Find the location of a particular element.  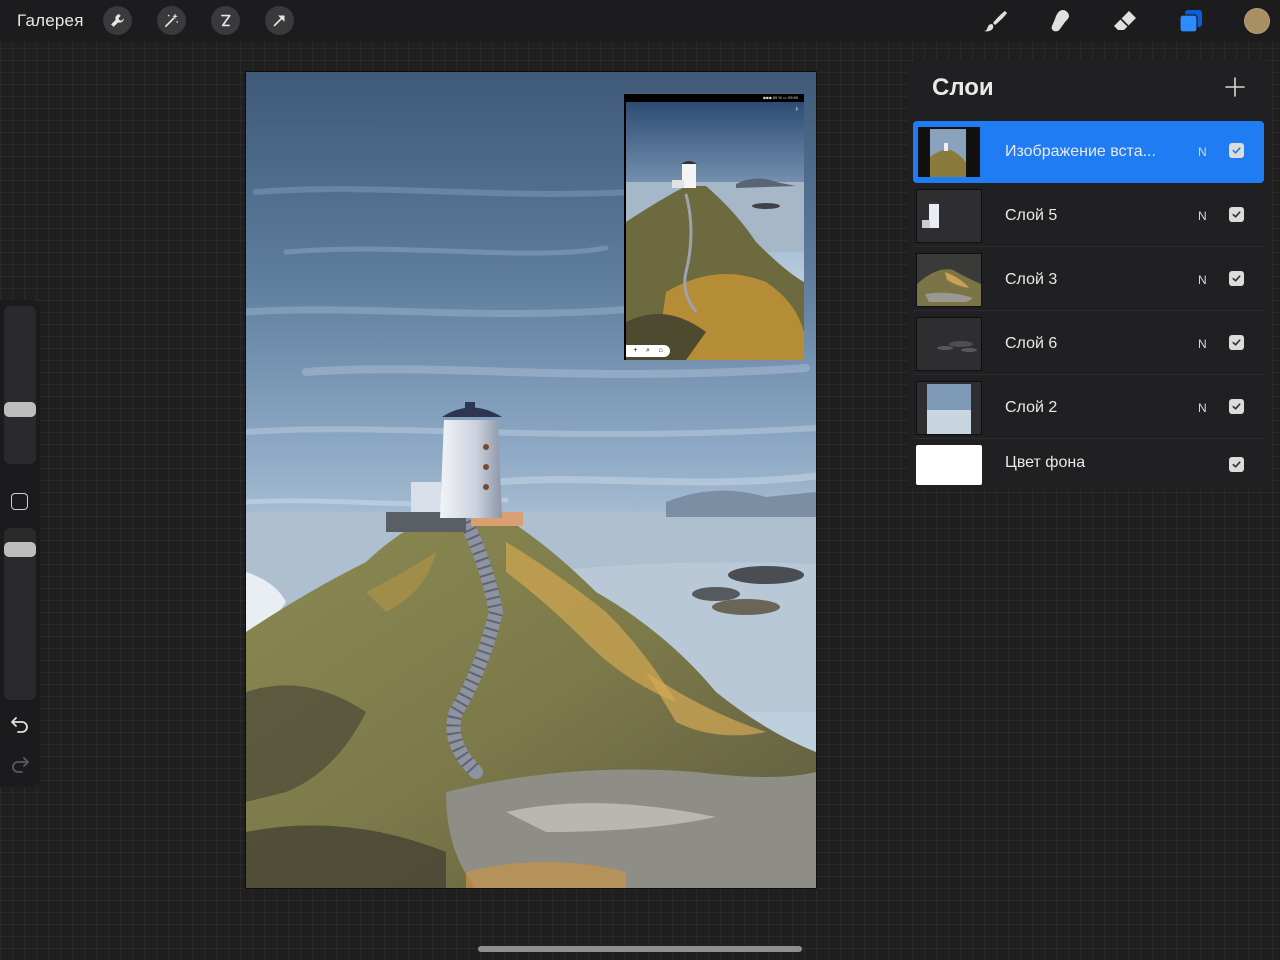

modify-button is located at coordinates (19, 501).